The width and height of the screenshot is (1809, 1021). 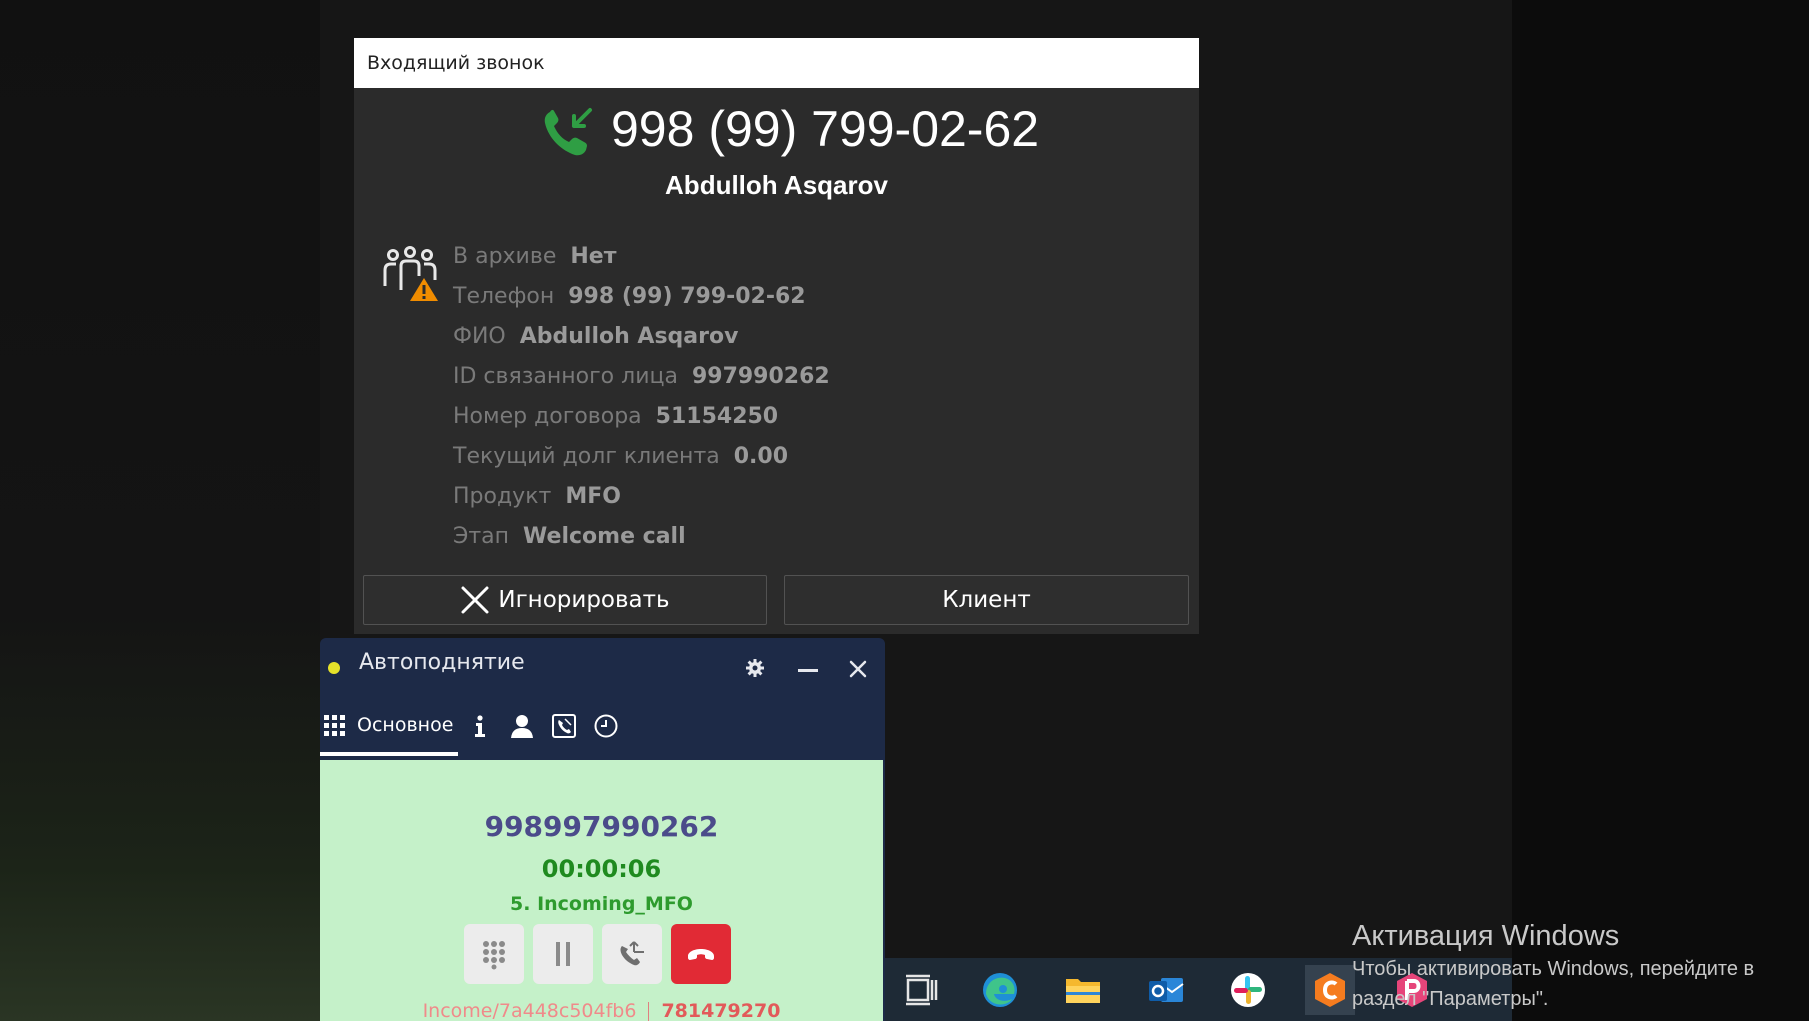 What do you see at coordinates (606, 726) in the screenshot?
I see `history-clock-icon` at bounding box center [606, 726].